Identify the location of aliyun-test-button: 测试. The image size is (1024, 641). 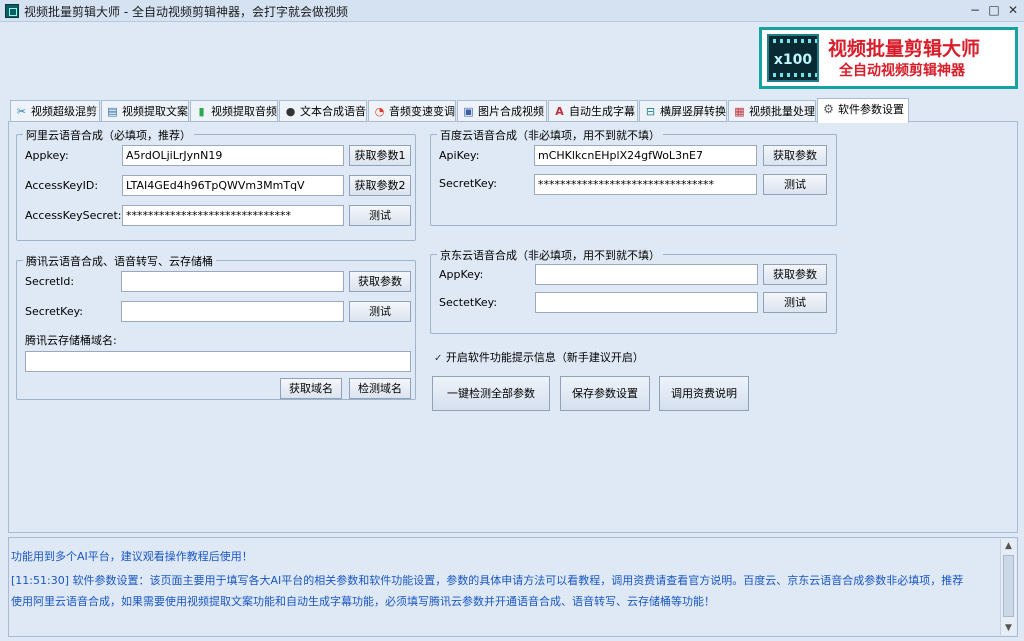
(380, 215).